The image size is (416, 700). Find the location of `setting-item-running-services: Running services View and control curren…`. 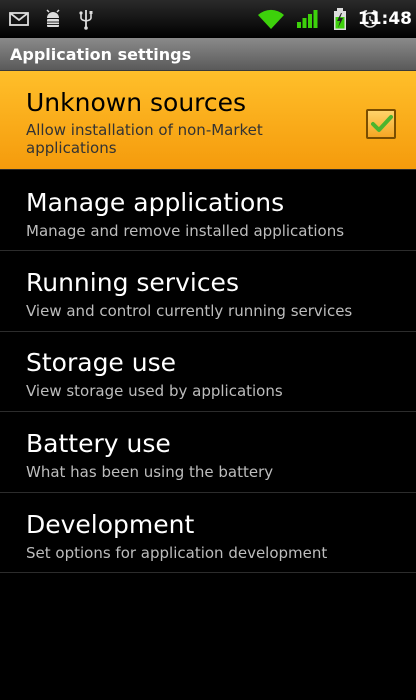

setting-item-running-services: Running services View and control curren… is located at coordinates (208, 291).